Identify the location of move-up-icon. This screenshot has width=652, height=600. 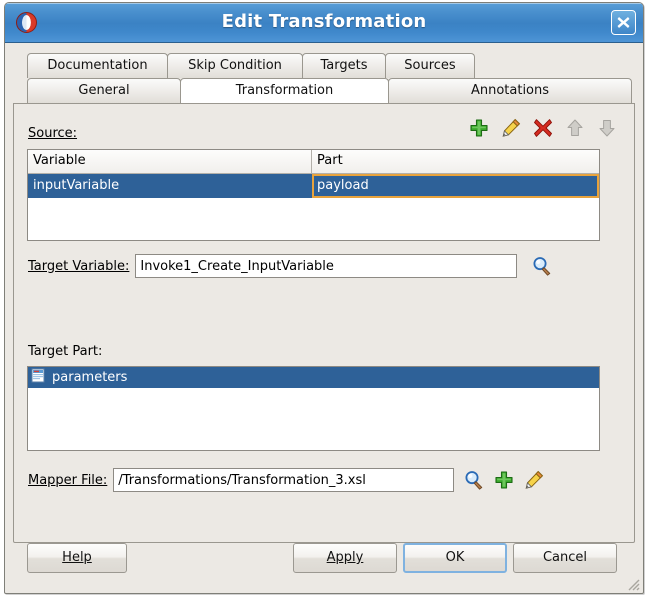
(575, 128).